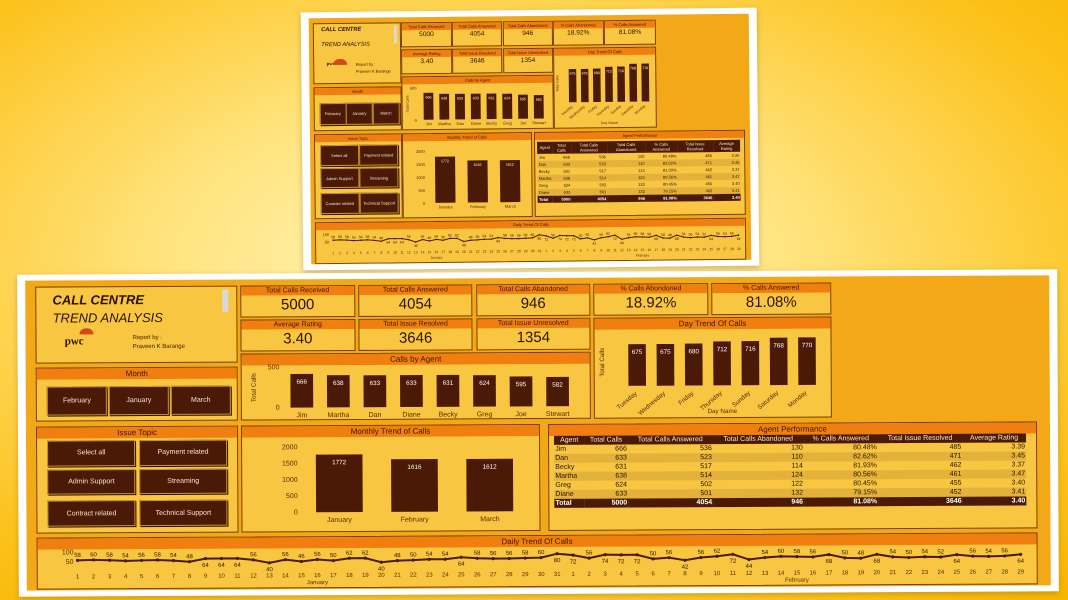  I want to click on issue-option-select-all: Select all, so click(91, 453).